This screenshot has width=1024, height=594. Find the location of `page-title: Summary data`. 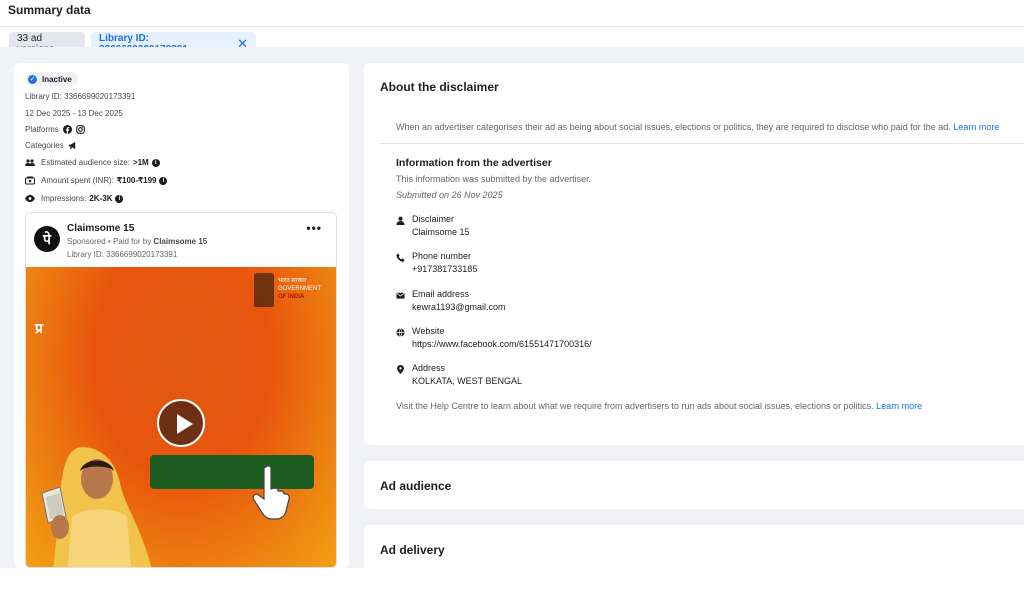

page-title: Summary data is located at coordinates (49, 10).